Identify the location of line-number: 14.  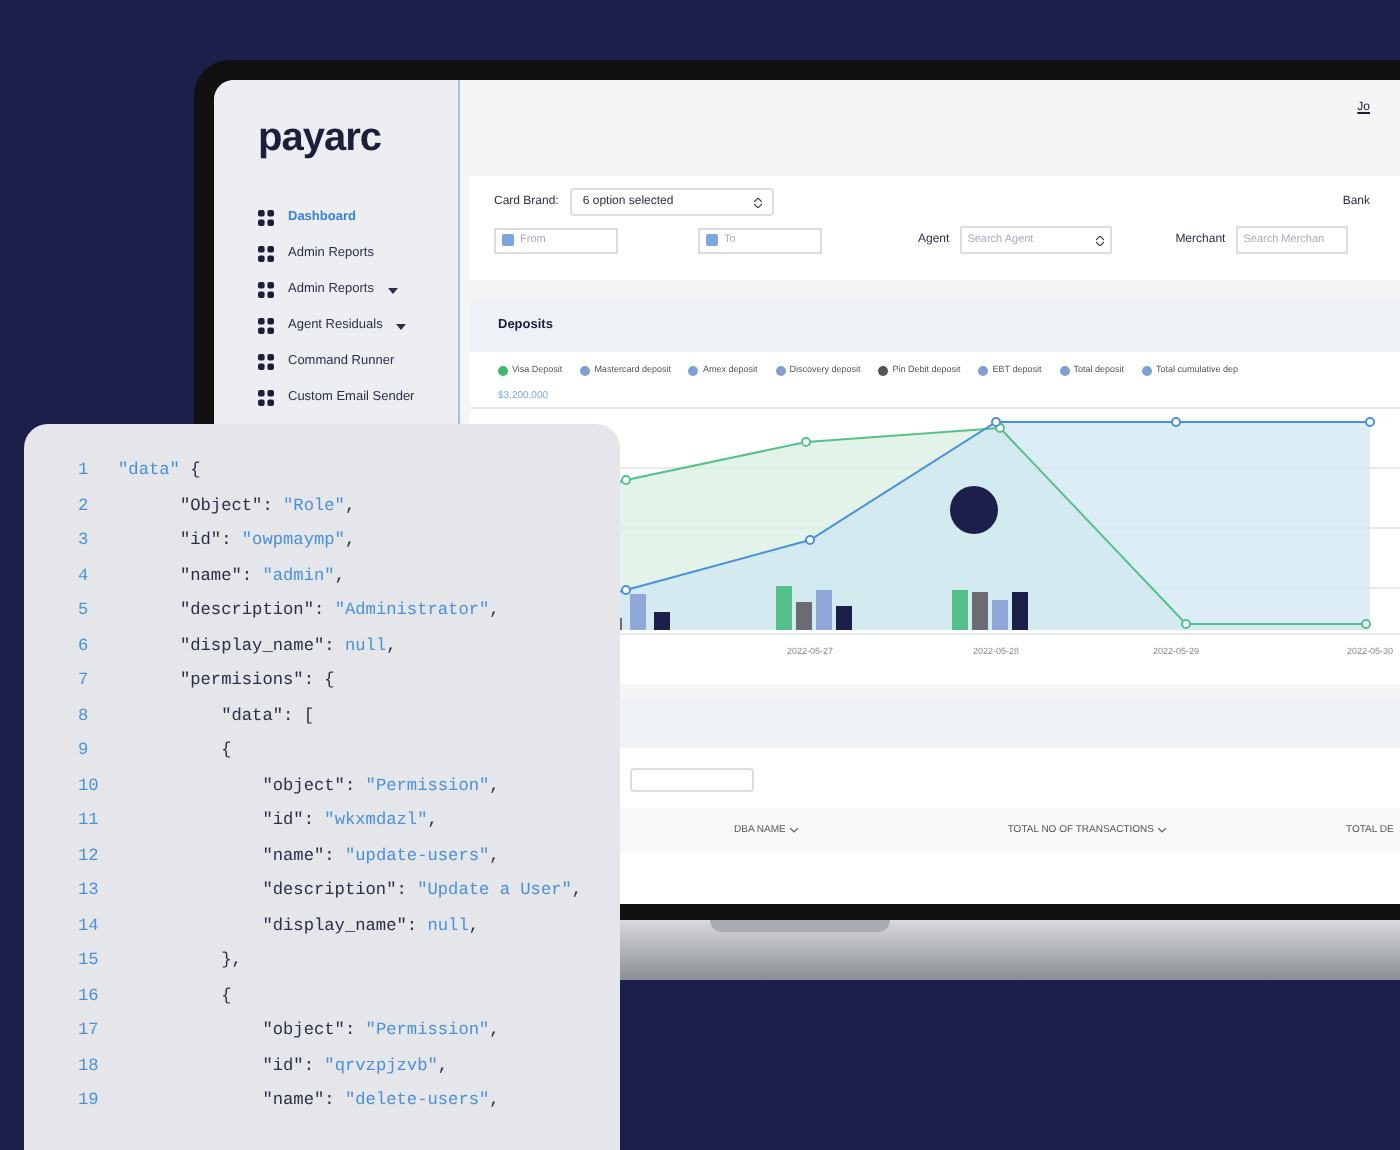
(89, 925).